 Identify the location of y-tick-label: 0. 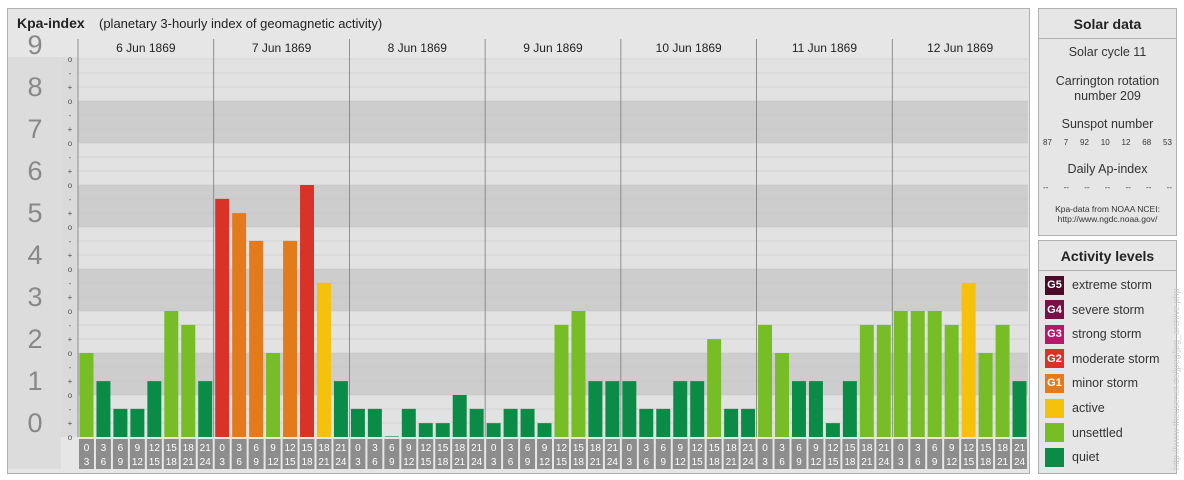
(34, 423).